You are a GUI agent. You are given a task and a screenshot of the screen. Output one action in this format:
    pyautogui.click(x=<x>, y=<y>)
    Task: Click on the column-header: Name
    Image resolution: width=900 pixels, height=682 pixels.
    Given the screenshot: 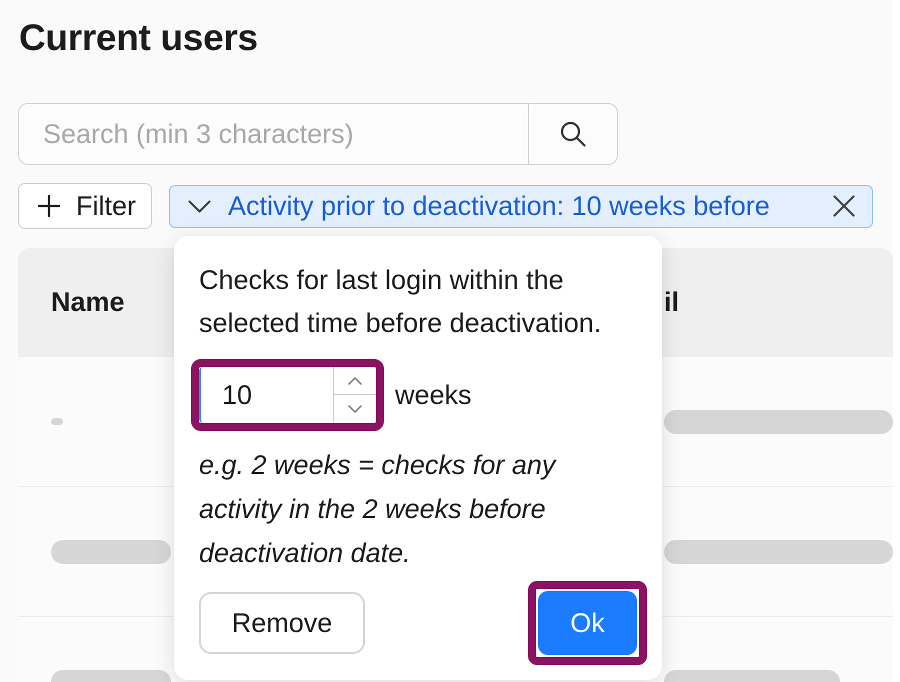 What is the action you would take?
    pyautogui.click(x=88, y=302)
    